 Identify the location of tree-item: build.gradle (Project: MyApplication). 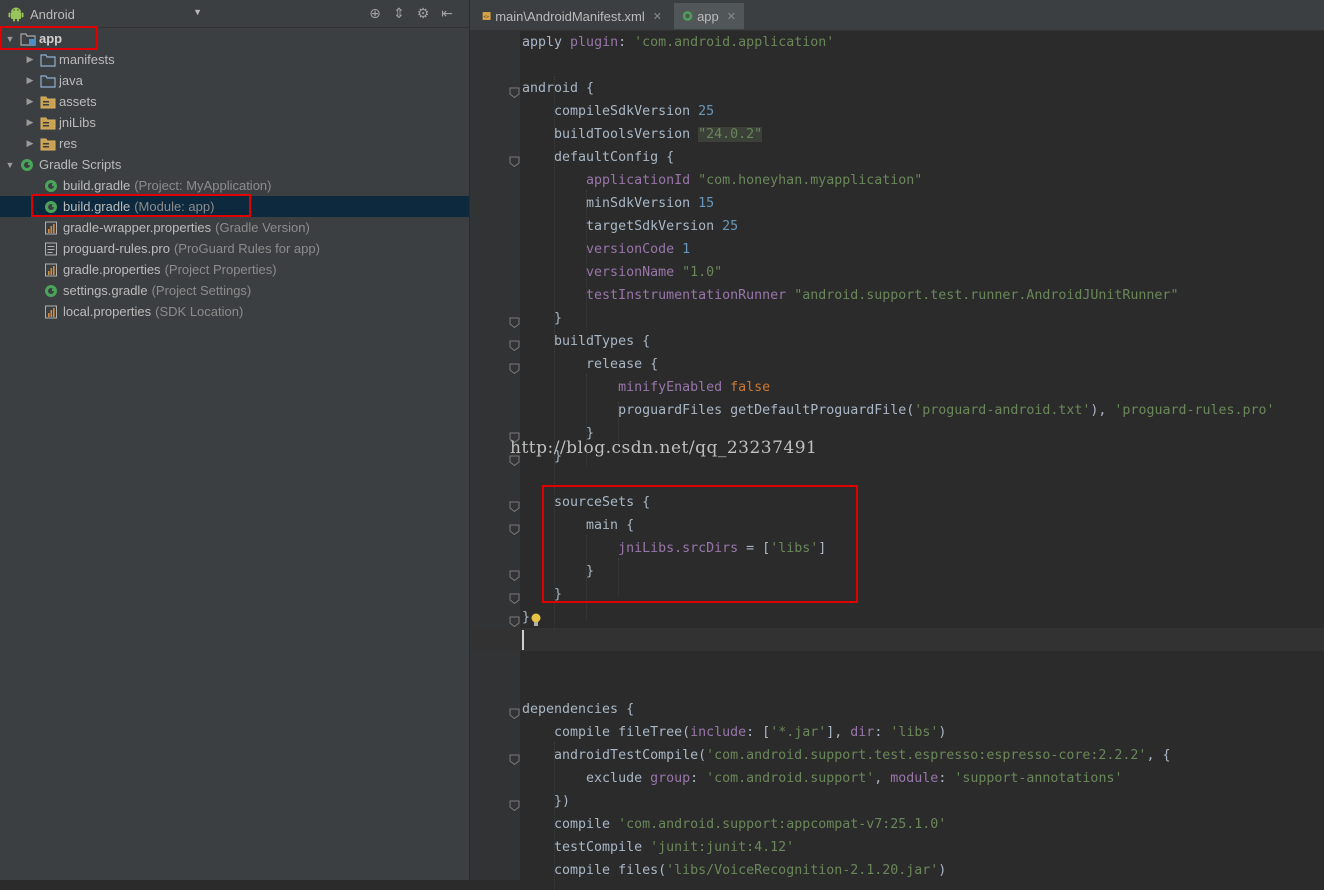
(234, 185).